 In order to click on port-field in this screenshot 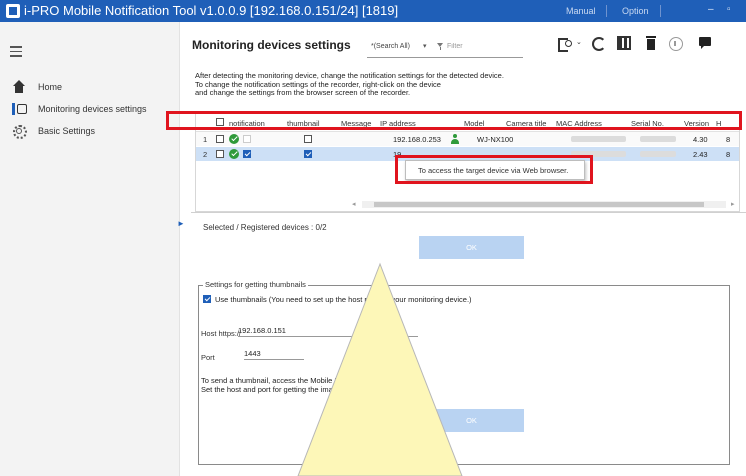, I will do `click(274, 353)`.